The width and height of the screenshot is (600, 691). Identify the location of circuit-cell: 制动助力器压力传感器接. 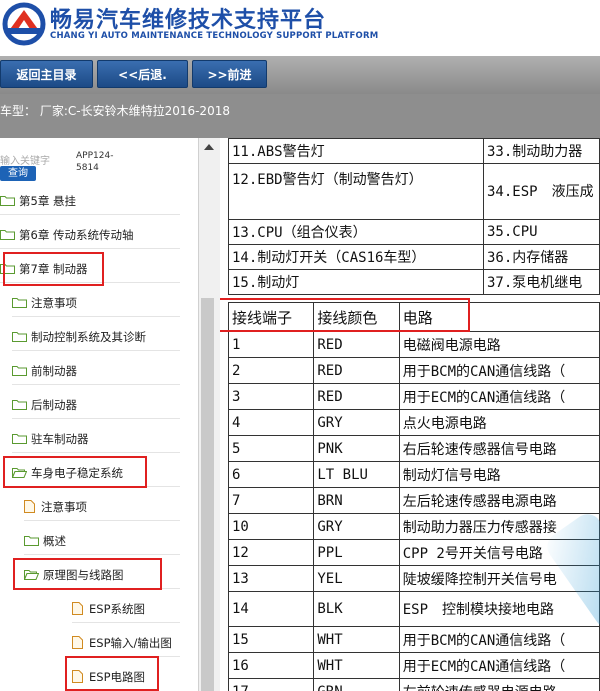
(499, 526).